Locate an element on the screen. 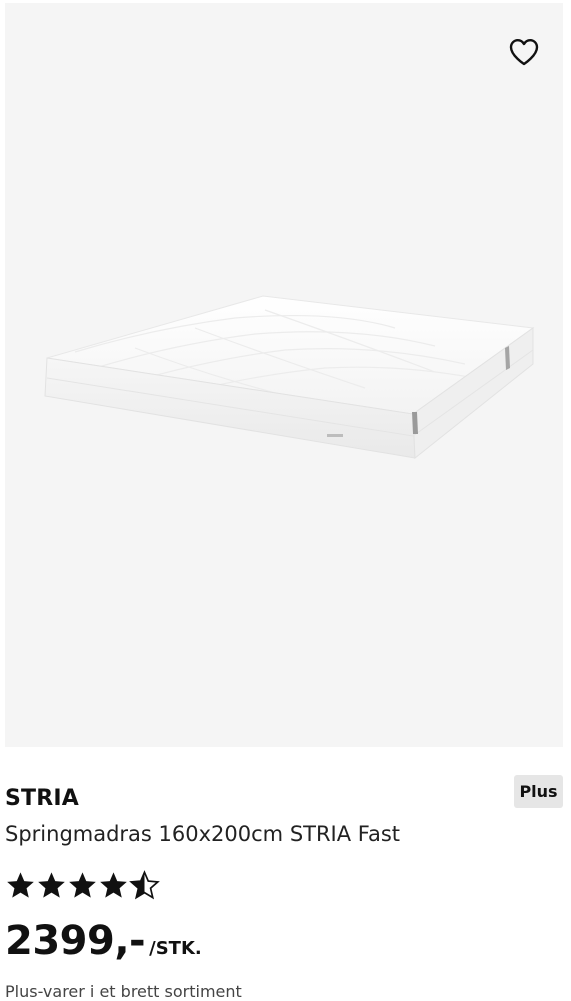 This screenshot has width=571, height=1001. product-brand: STRIA is located at coordinates (42, 798).